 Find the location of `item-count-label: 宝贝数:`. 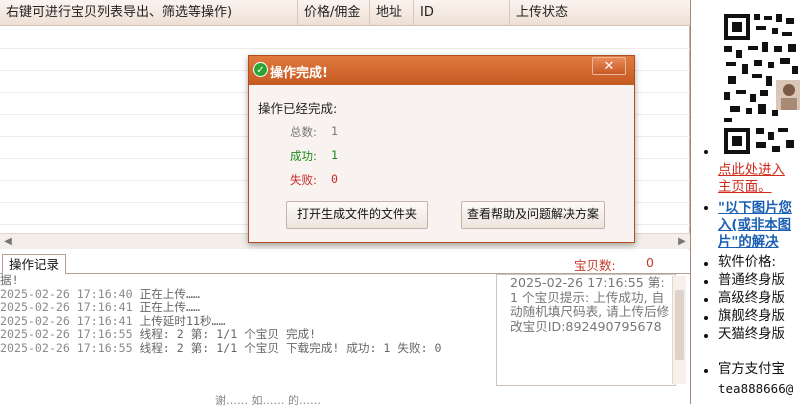

item-count-label: 宝贝数: is located at coordinates (595, 265).